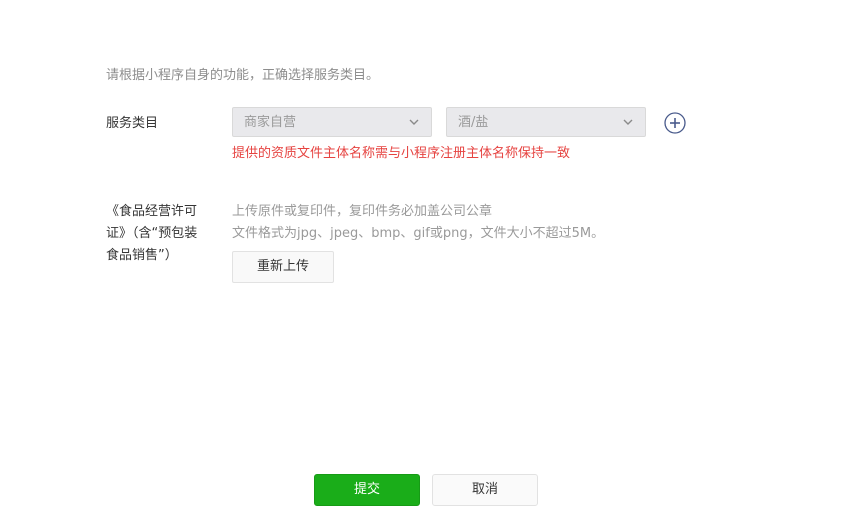 The width and height of the screenshot is (864, 518). Describe the element at coordinates (473, 122) in the screenshot. I see `secondary-category-value: 酒/盐` at that location.